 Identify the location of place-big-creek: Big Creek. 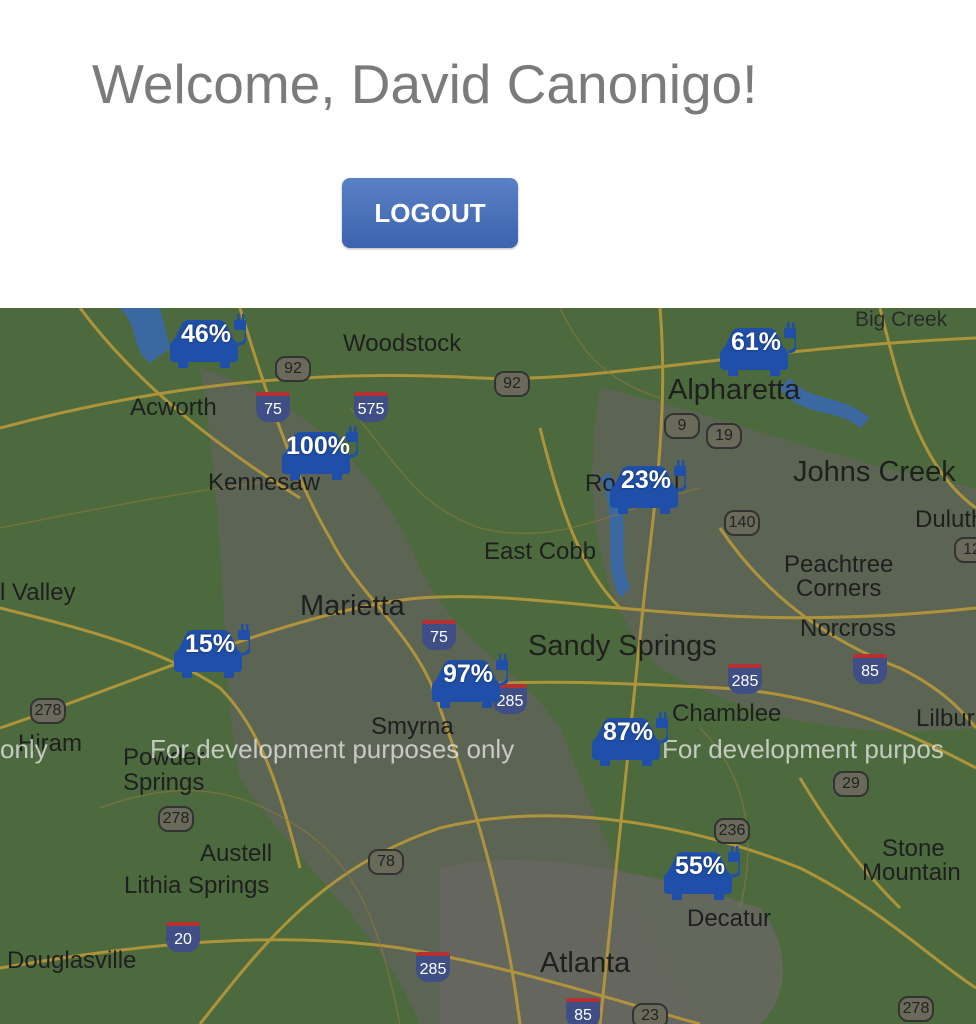
(901, 319).